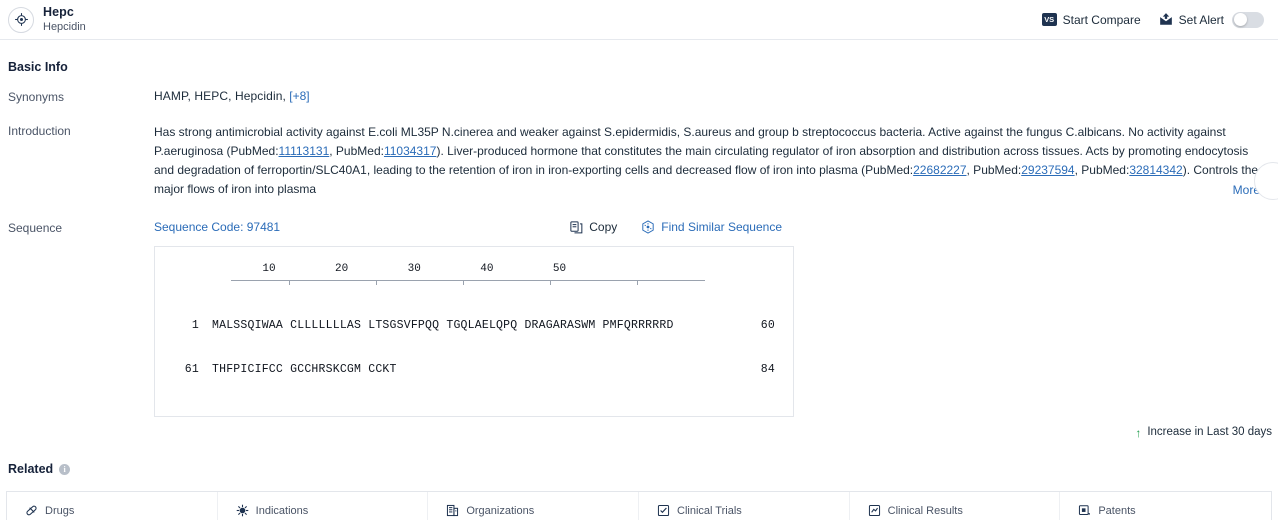 The image size is (1278, 520). Describe the element at coordinates (1138, 433) in the screenshot. I see `increase-arrow-icon: ↑` at that location.